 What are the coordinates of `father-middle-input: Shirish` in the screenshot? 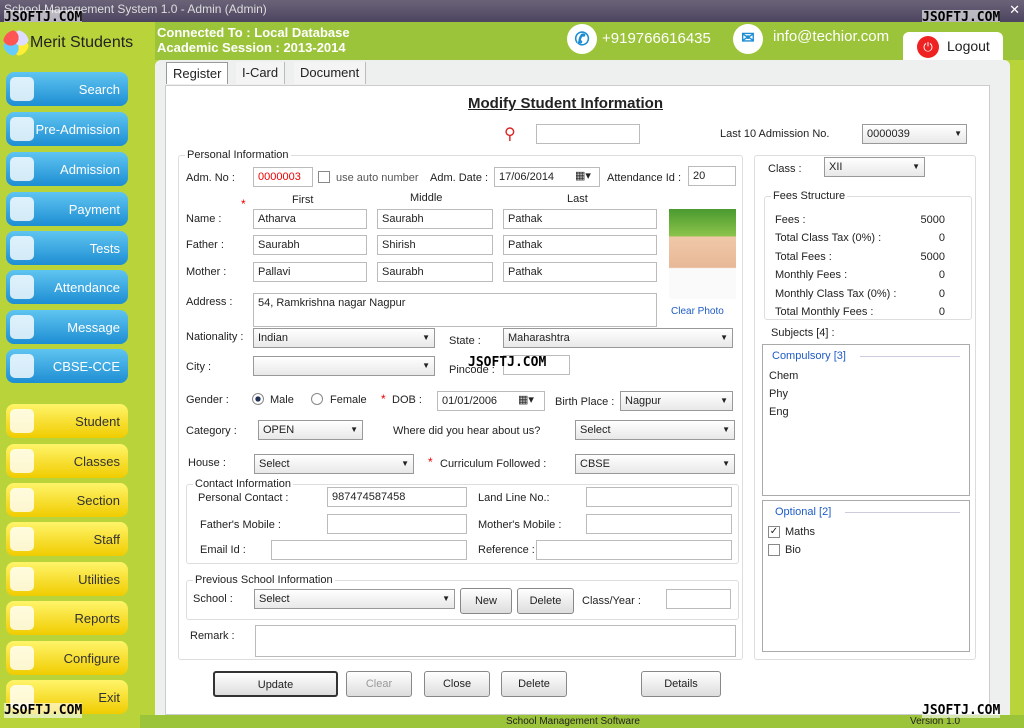 It's located at (435, 245).